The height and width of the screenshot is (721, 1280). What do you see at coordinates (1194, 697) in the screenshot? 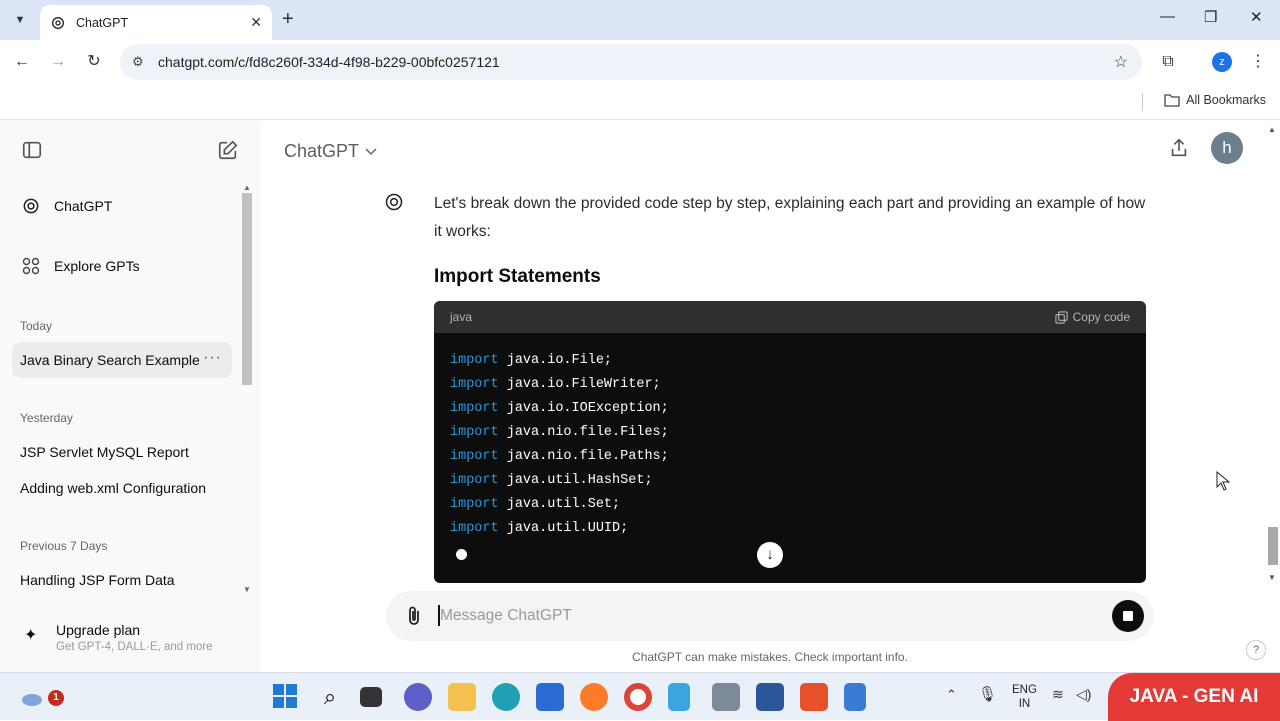
I see `brand-banner: JAVA - GEN AI` at bounding box center [1194, 697].